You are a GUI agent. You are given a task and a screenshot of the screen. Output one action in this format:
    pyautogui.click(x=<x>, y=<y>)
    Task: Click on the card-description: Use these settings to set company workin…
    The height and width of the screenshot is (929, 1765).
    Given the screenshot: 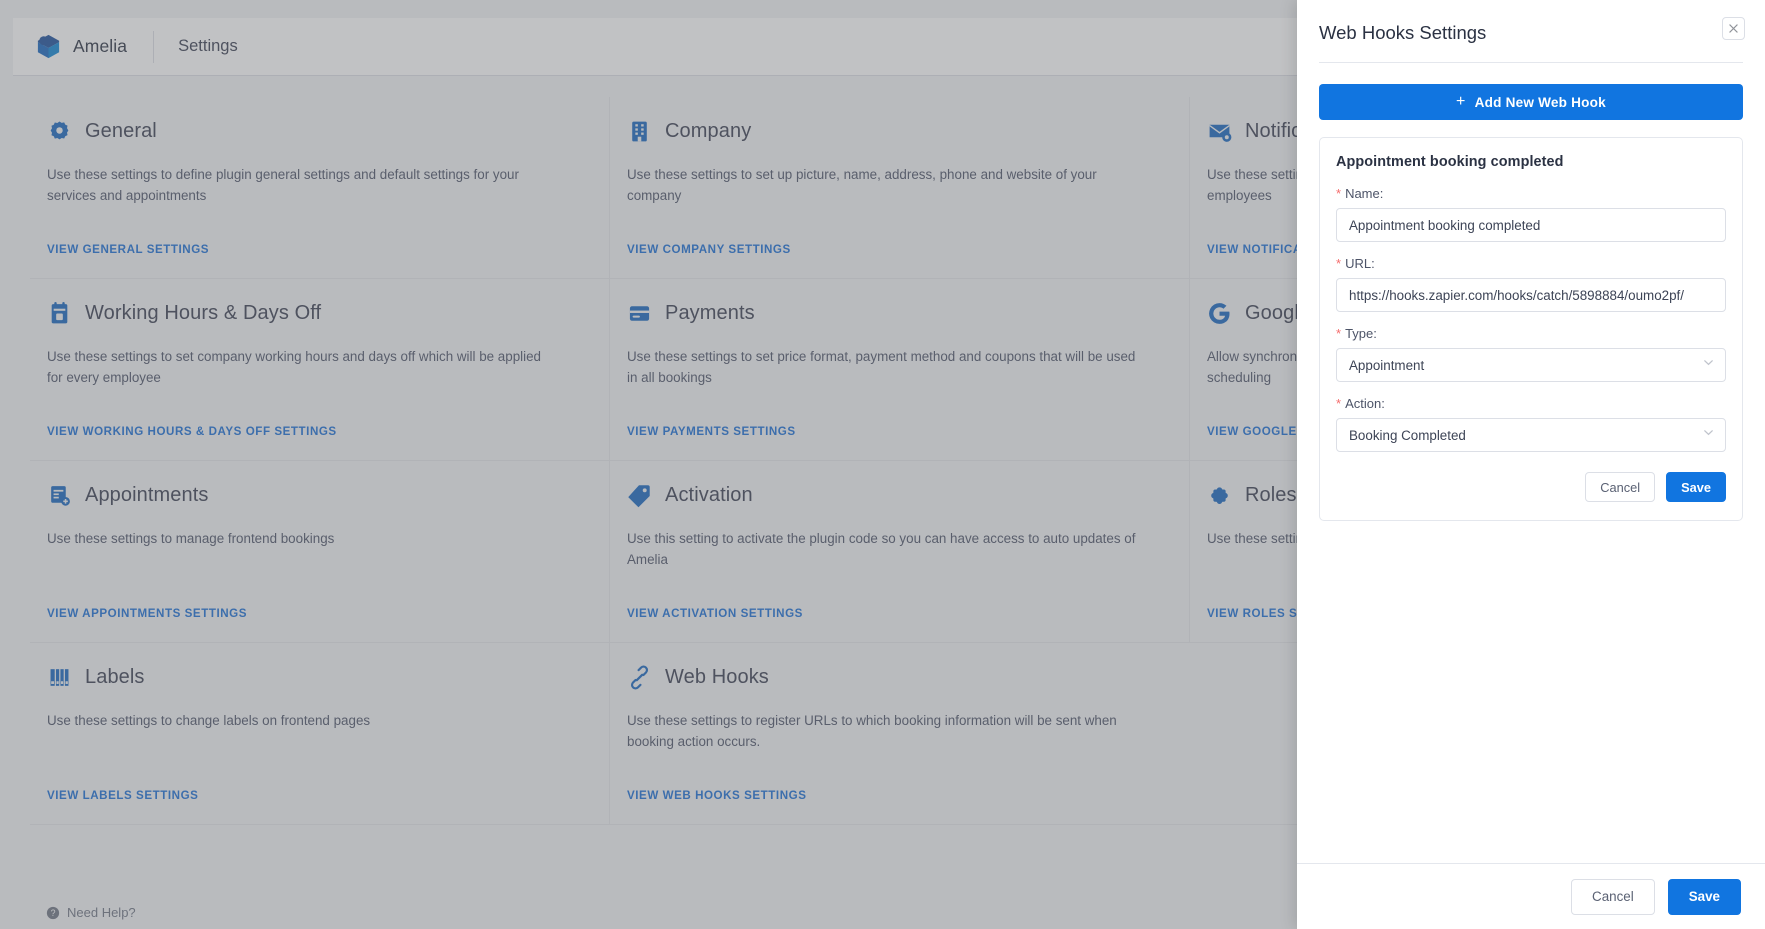 What is the action you would take?
    pyautogui.click(x=294, y=367)
    